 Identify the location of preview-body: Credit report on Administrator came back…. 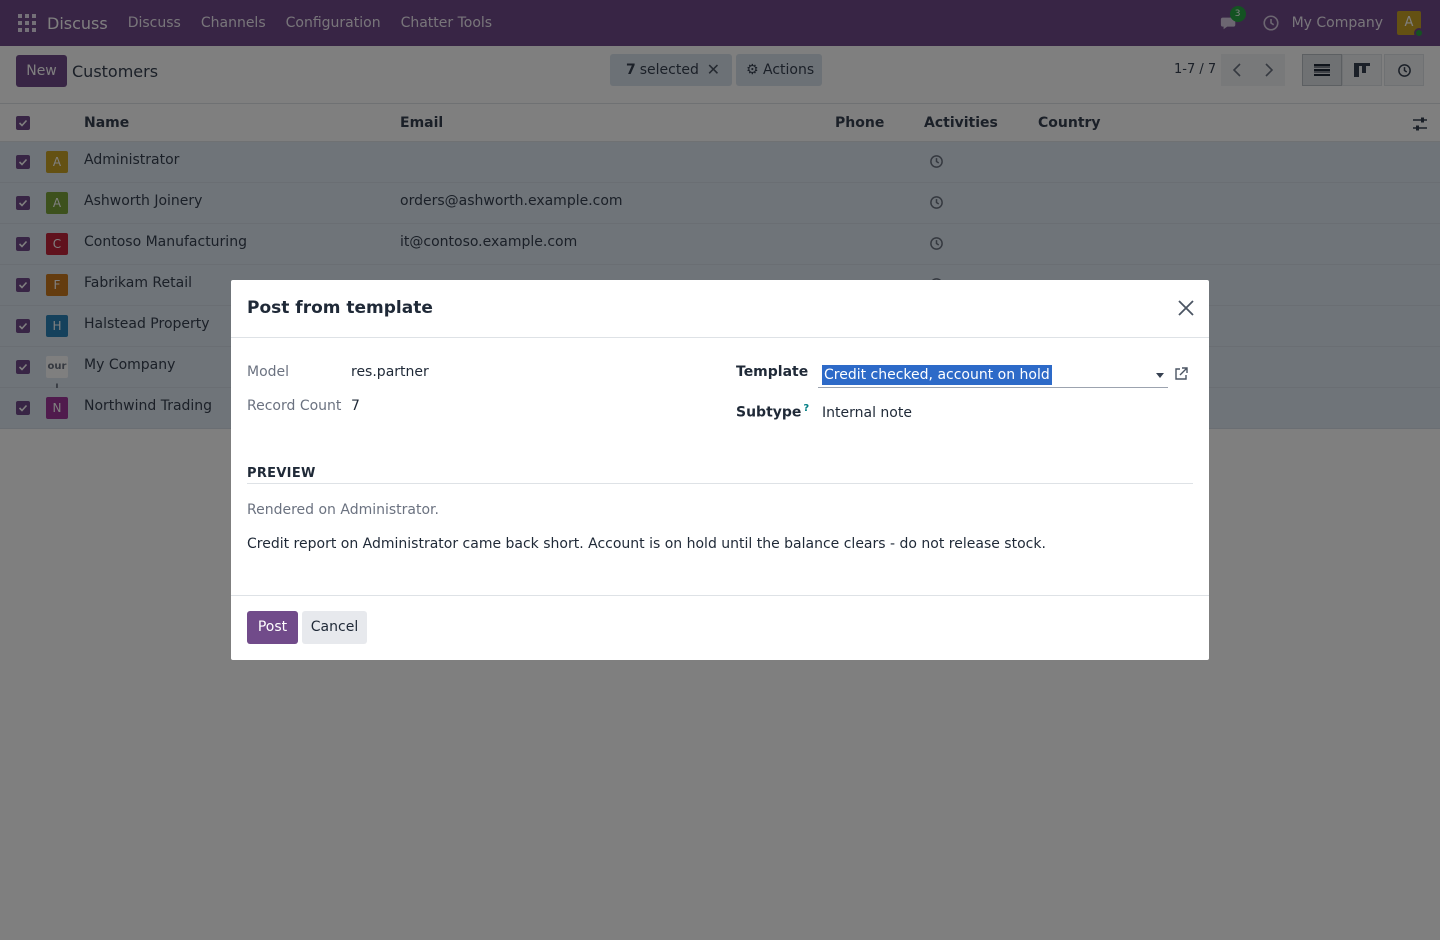
(646, 544).